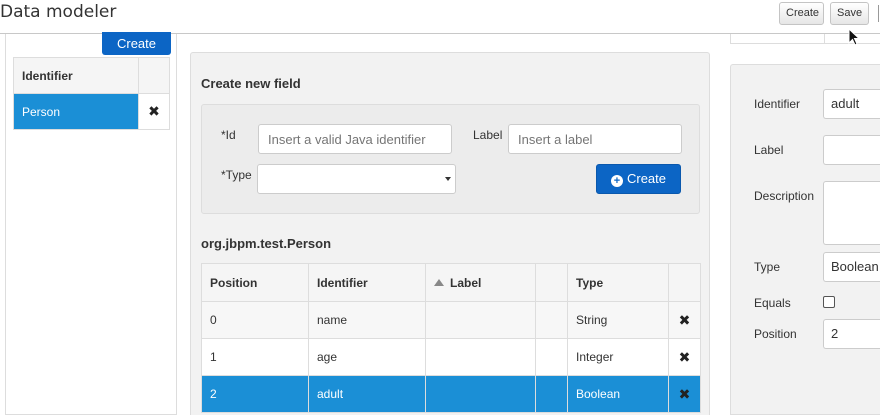 The width and height of the screenshot is (880, 415). Describe the element at coordinates (255, 282) in the screenshot. I see `column-header-position: Position` at that location.